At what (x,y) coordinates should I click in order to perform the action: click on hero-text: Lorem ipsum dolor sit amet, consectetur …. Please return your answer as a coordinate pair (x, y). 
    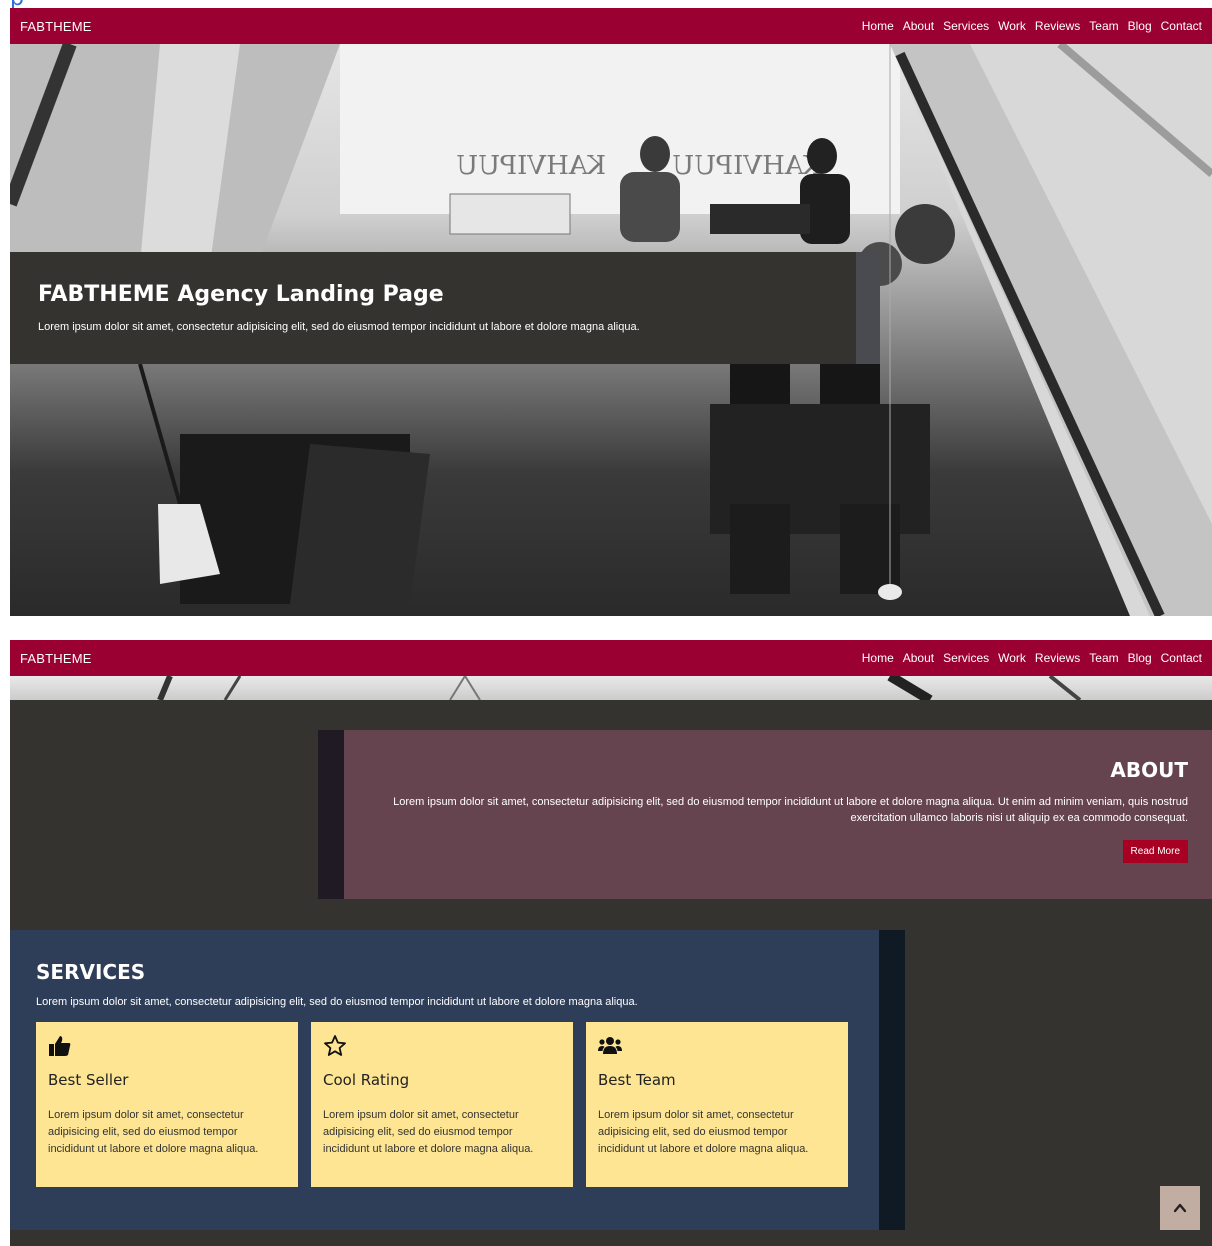
    Looking at the image, I should click on (339, 327).